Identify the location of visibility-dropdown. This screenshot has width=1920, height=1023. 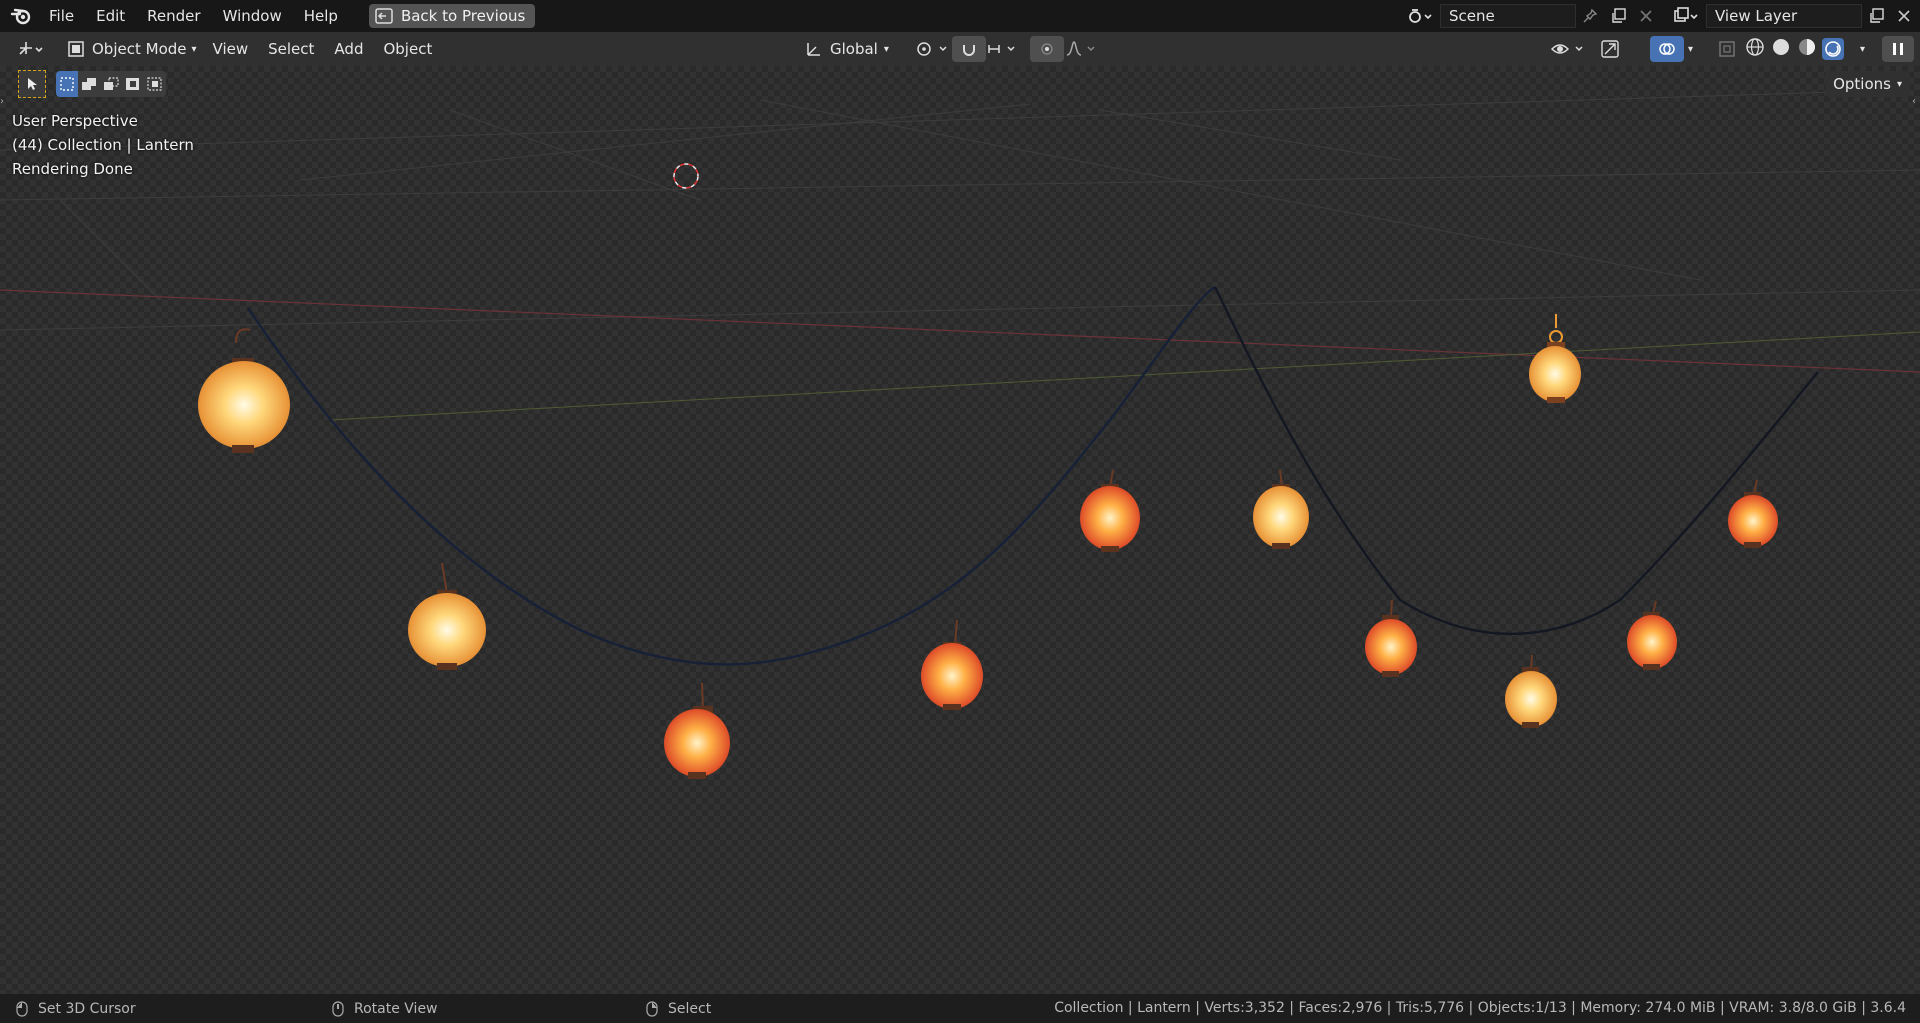
(1569, 49).